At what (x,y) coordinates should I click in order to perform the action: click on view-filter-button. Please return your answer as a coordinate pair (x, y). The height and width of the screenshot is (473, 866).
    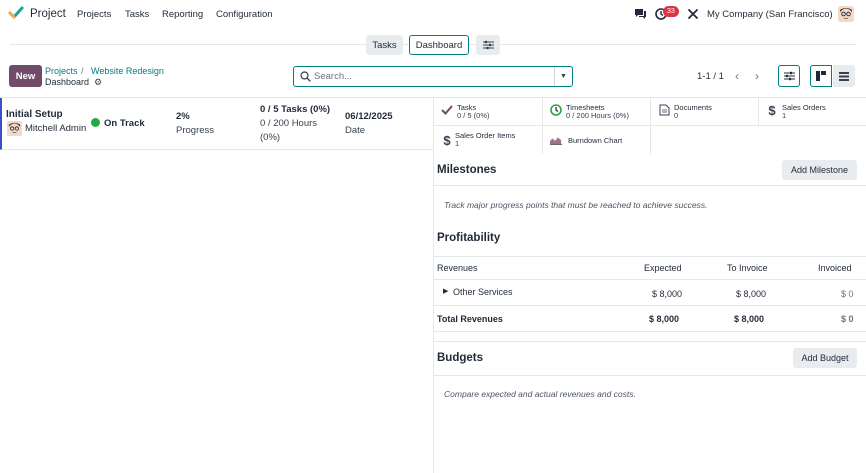
    Looking at the image, I should click on (488, 45).